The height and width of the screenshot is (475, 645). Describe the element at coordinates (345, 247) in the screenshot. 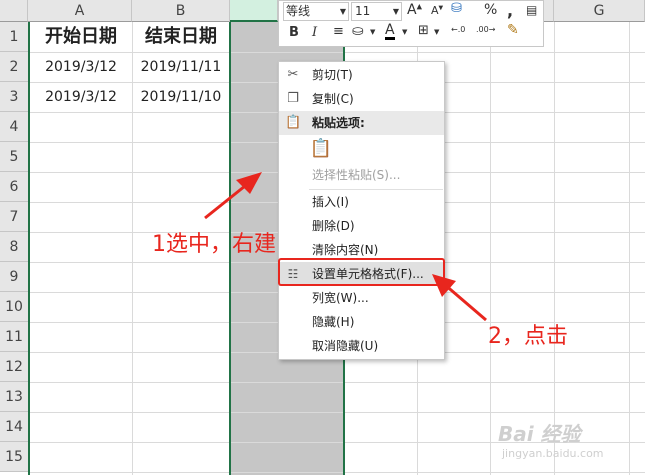

I see `annotation-arrows` at that location.